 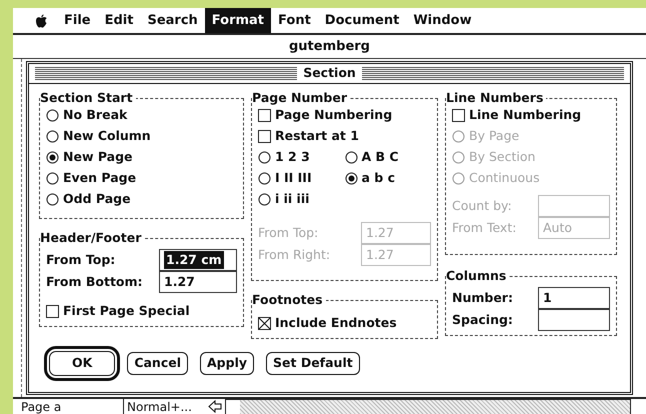 What do you see at coordinates (98, 157) in the screenshot?
I see `option-label: New Page` at bounding box center [98, 157].